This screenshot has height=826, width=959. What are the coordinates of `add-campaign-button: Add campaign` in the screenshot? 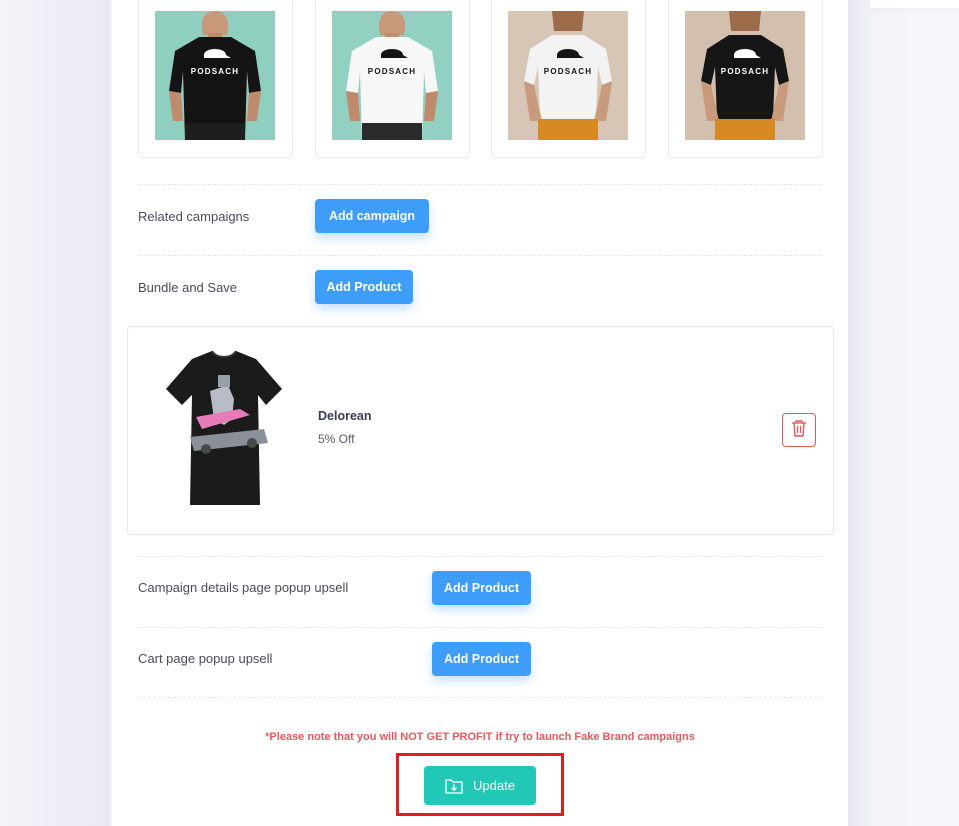 It's located at (372, 216).